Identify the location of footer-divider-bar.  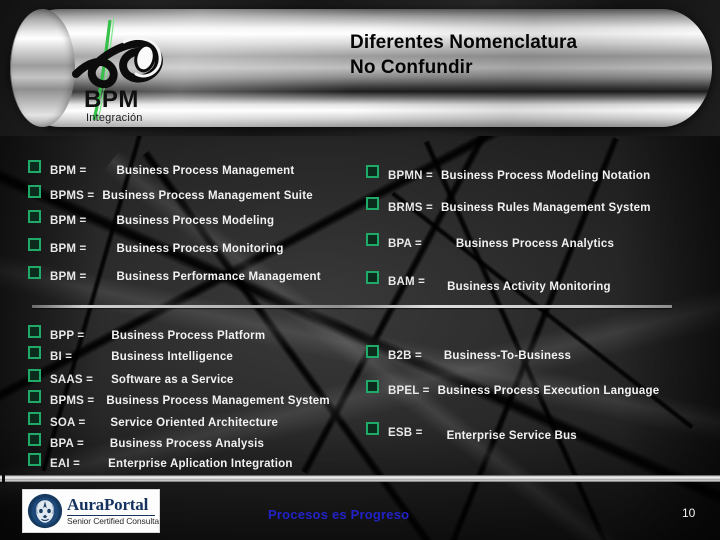
(360, 478).